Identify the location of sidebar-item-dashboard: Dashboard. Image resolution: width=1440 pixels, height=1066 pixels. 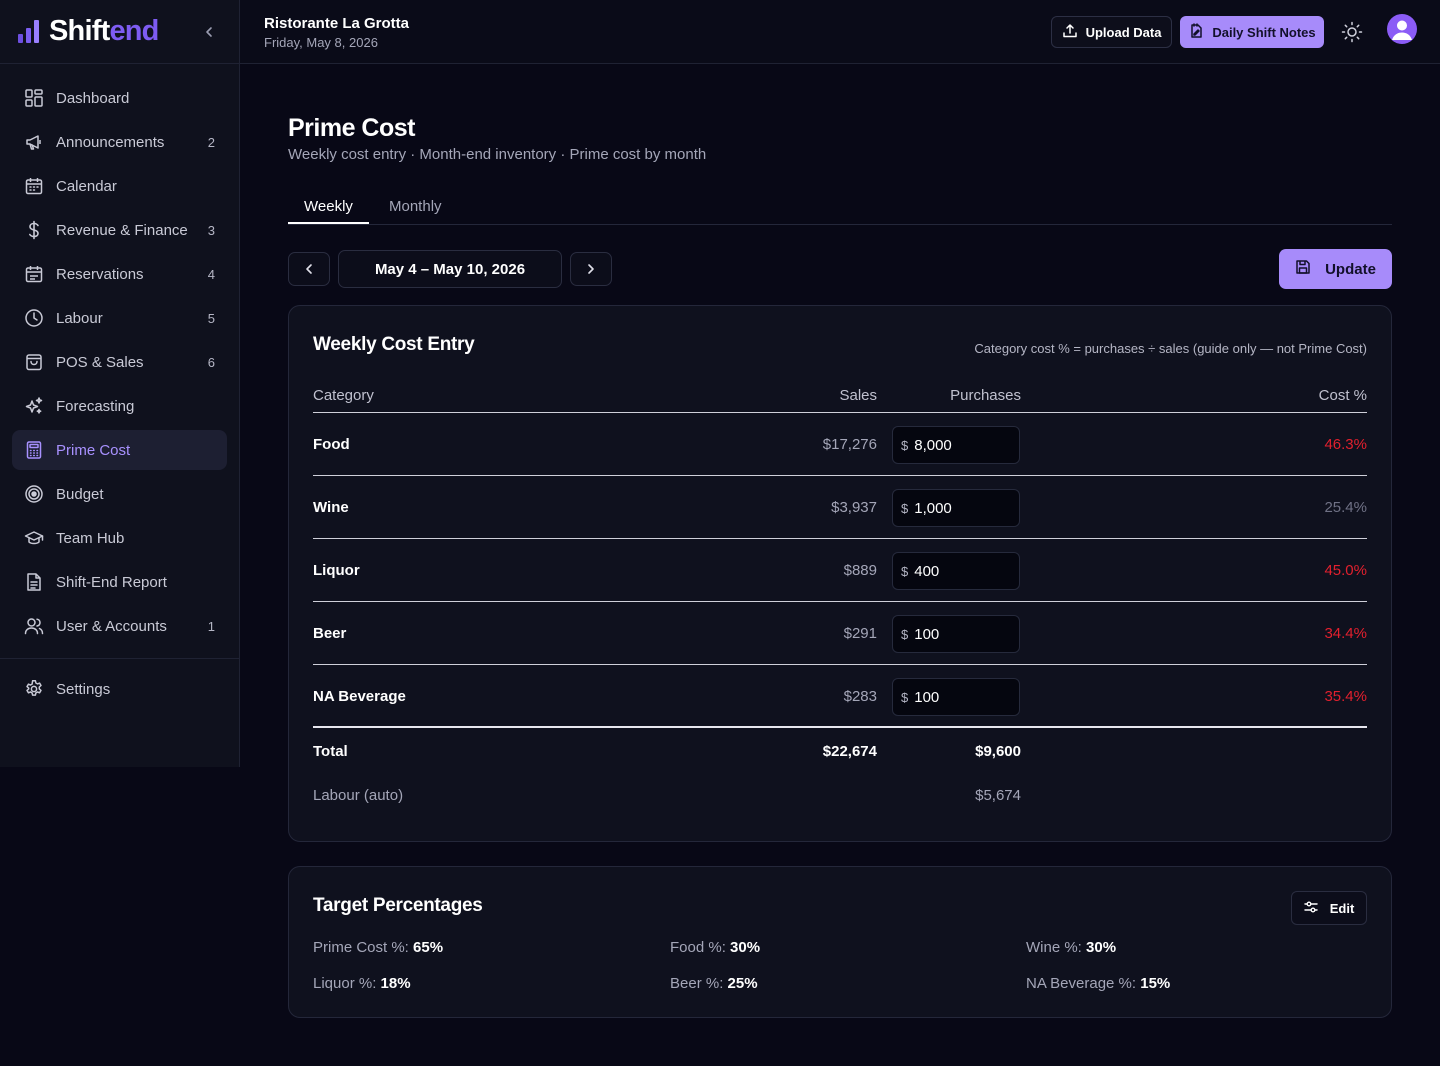
(119, 98).